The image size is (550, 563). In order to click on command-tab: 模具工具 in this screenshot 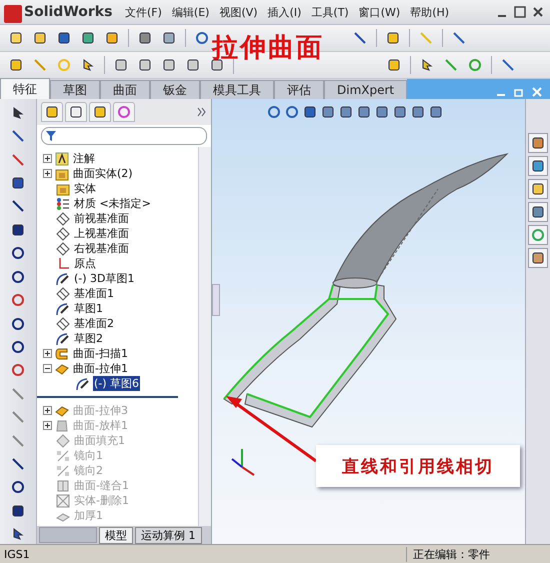, I will do `click(237, 89)`.